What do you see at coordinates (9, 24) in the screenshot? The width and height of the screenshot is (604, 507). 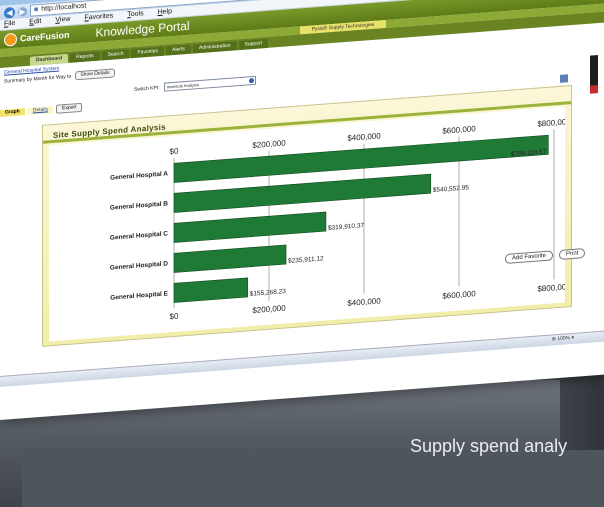 I see `menu-file: File` at bounding box center [9, 24].